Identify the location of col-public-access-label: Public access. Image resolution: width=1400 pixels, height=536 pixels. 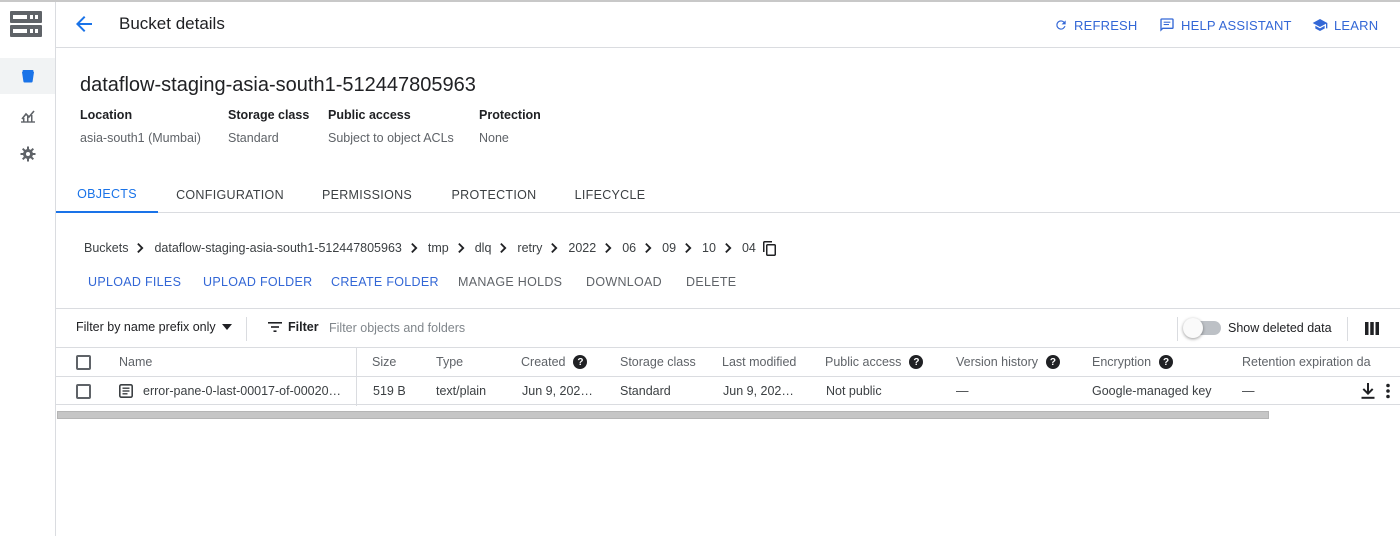
(863, 362).